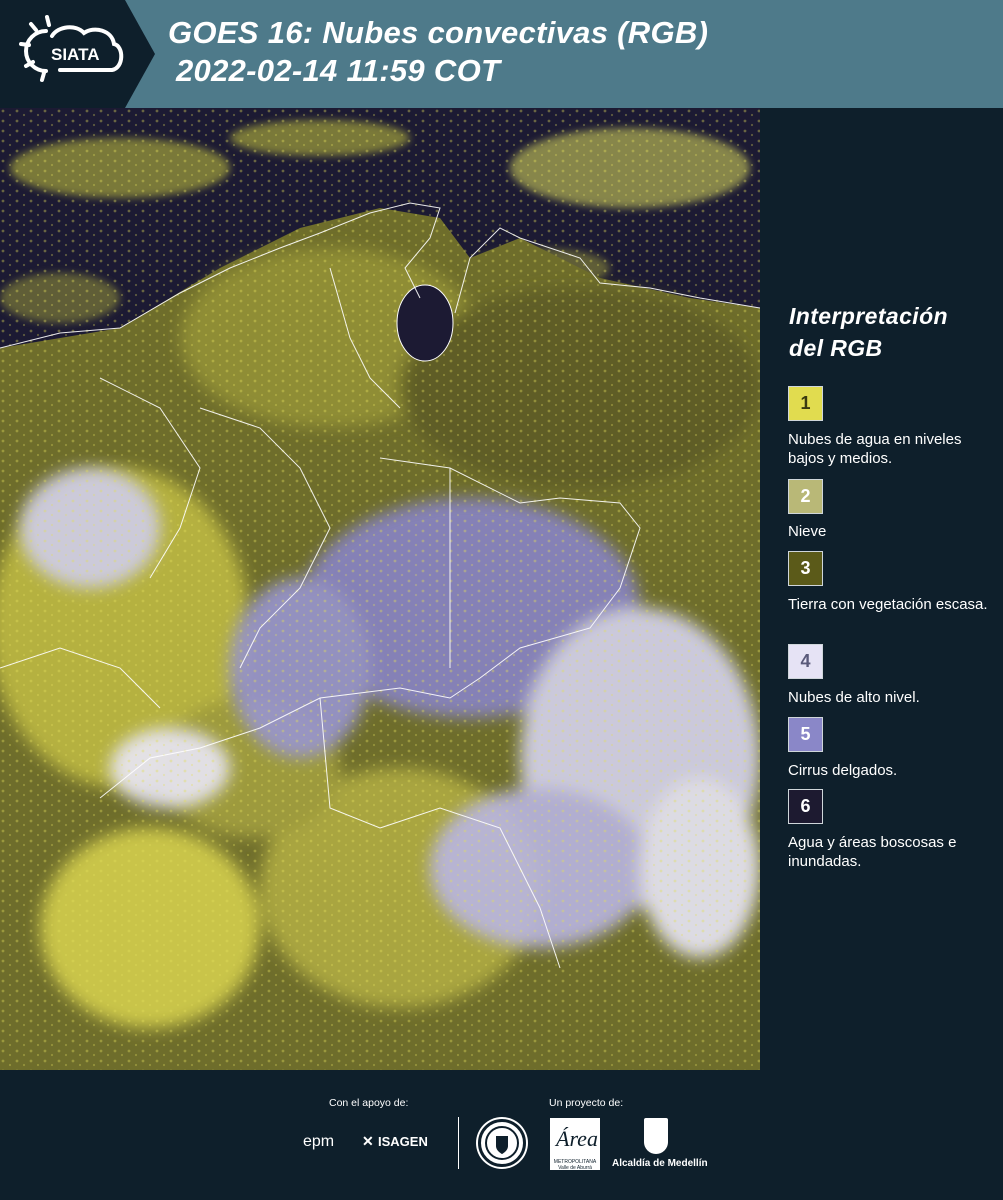 The width and height of the screenshot is (1003, 1200). What do you see at coordinates (586, 1103) in the screenshot?
I see `project-label: Un proyecto de:` at bounding box center [586, 1103].